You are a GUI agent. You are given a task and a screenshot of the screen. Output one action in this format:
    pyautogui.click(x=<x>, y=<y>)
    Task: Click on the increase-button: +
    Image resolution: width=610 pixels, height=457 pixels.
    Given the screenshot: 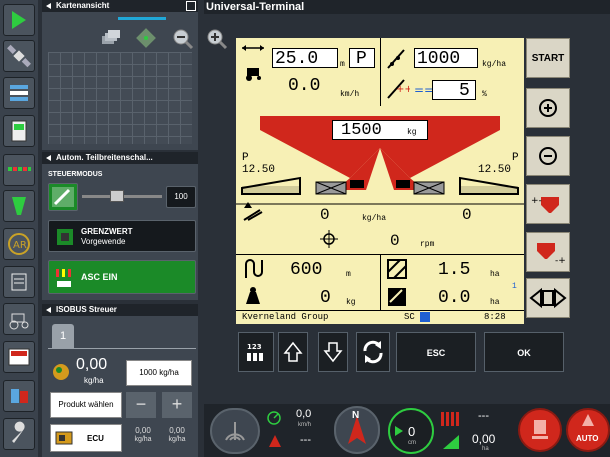 What is the action you would take?
    pyautogui.click(x=177, y=405)
    